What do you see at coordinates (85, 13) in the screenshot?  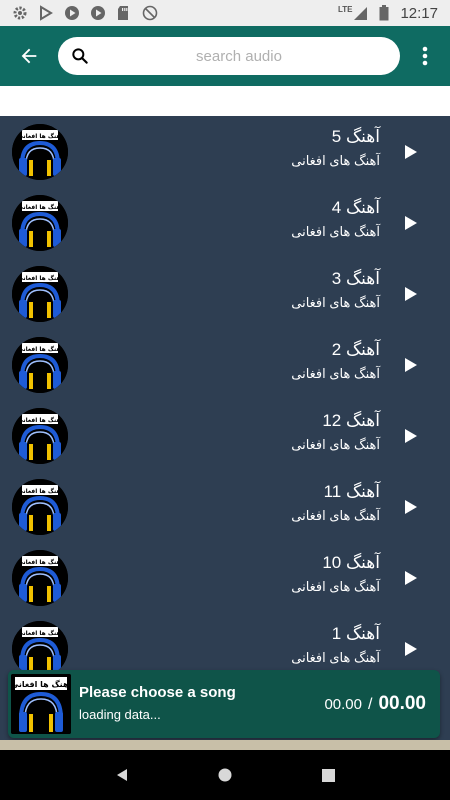 I see `notification-icons` at bounding box center [85, 13].